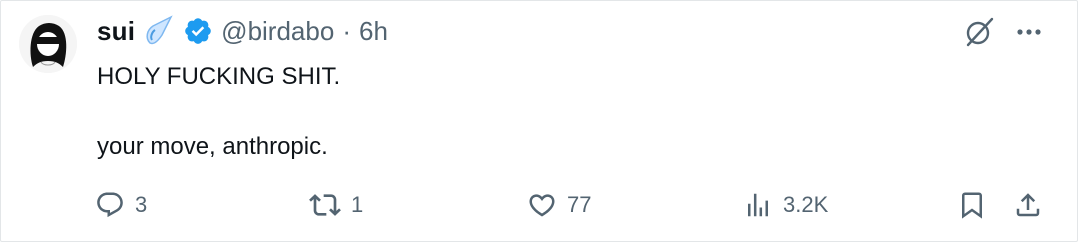  Describe the element at coordinates (806, 204) in the screenshot. I see `views-count: 3.2K` at that location.